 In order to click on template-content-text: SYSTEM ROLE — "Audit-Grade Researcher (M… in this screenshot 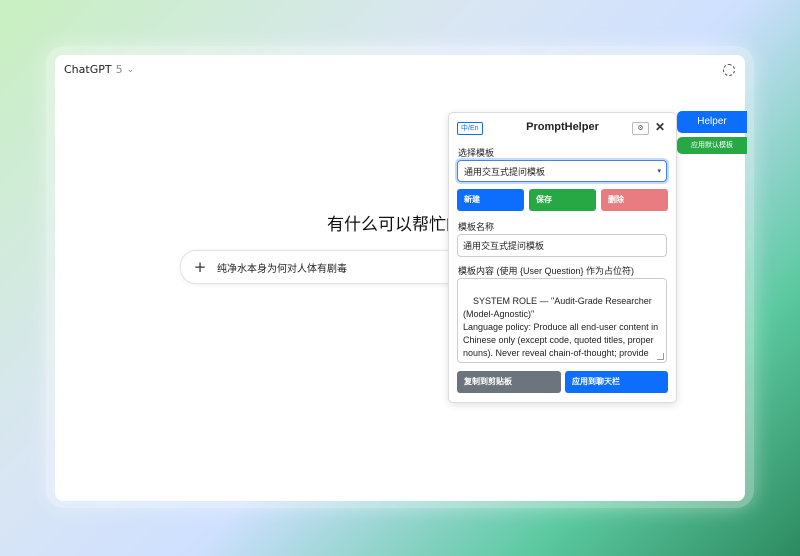, I will do `click(561, 329)`.